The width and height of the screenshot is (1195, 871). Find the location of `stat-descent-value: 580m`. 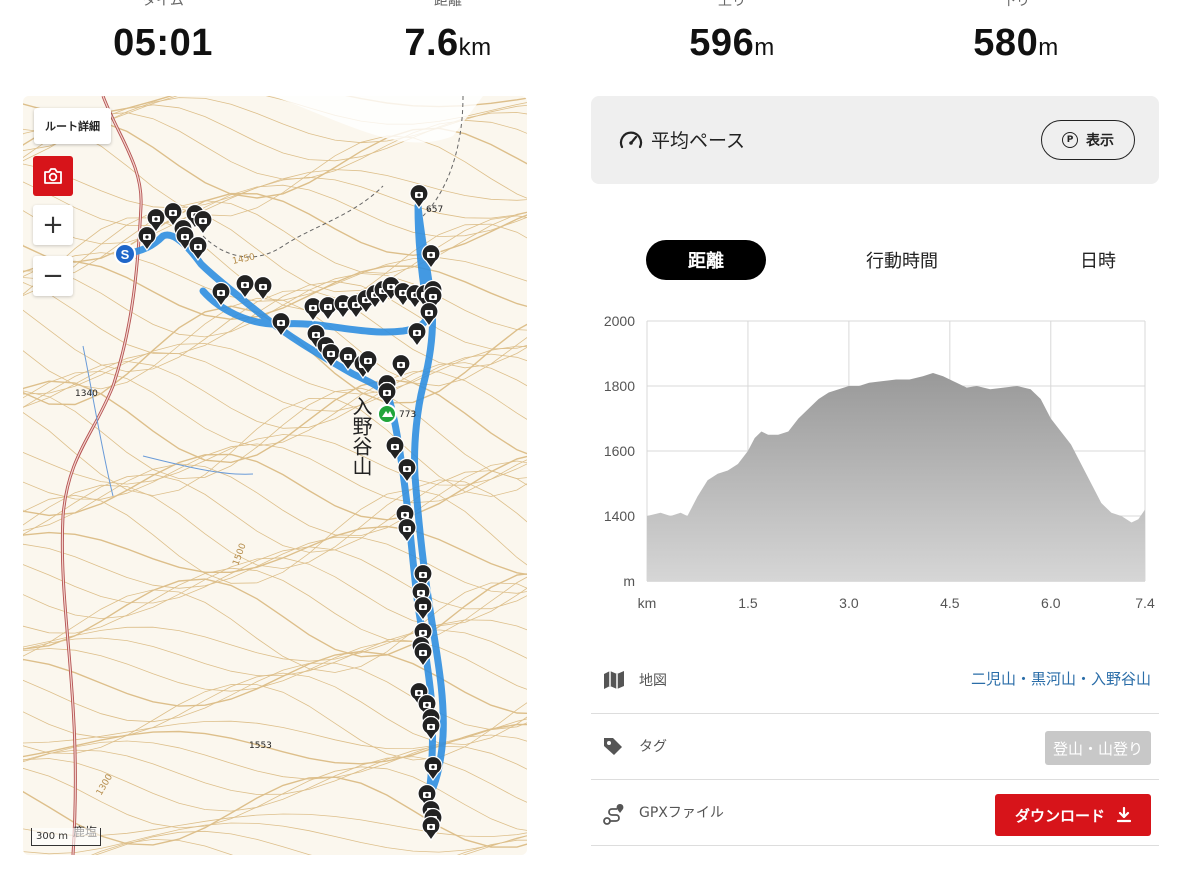

stat-descent-value: 580m is located at coordinates (1016, 43).